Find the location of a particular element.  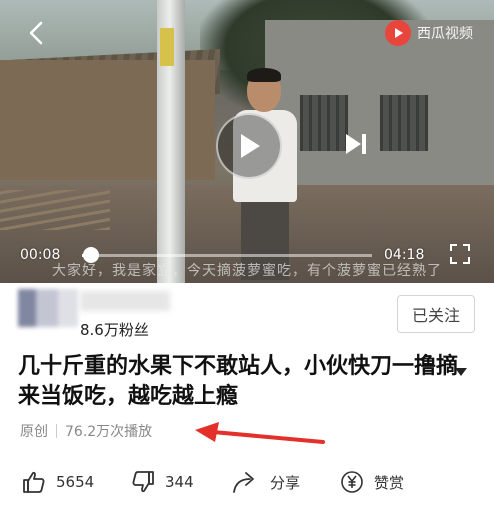

video-meta: 原创 76.2万次播放 is located at coordinates (86, 431).